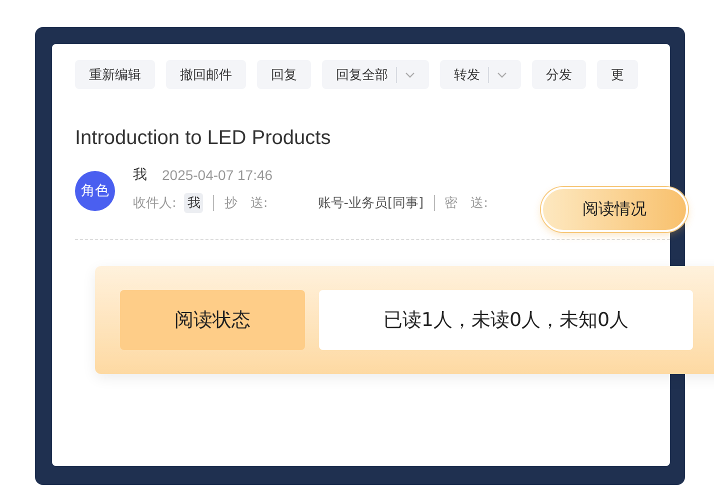 Image resolution: width=714 pixels, height=501 pixels. I want to click on sender-name: 我, so click(140, 175).